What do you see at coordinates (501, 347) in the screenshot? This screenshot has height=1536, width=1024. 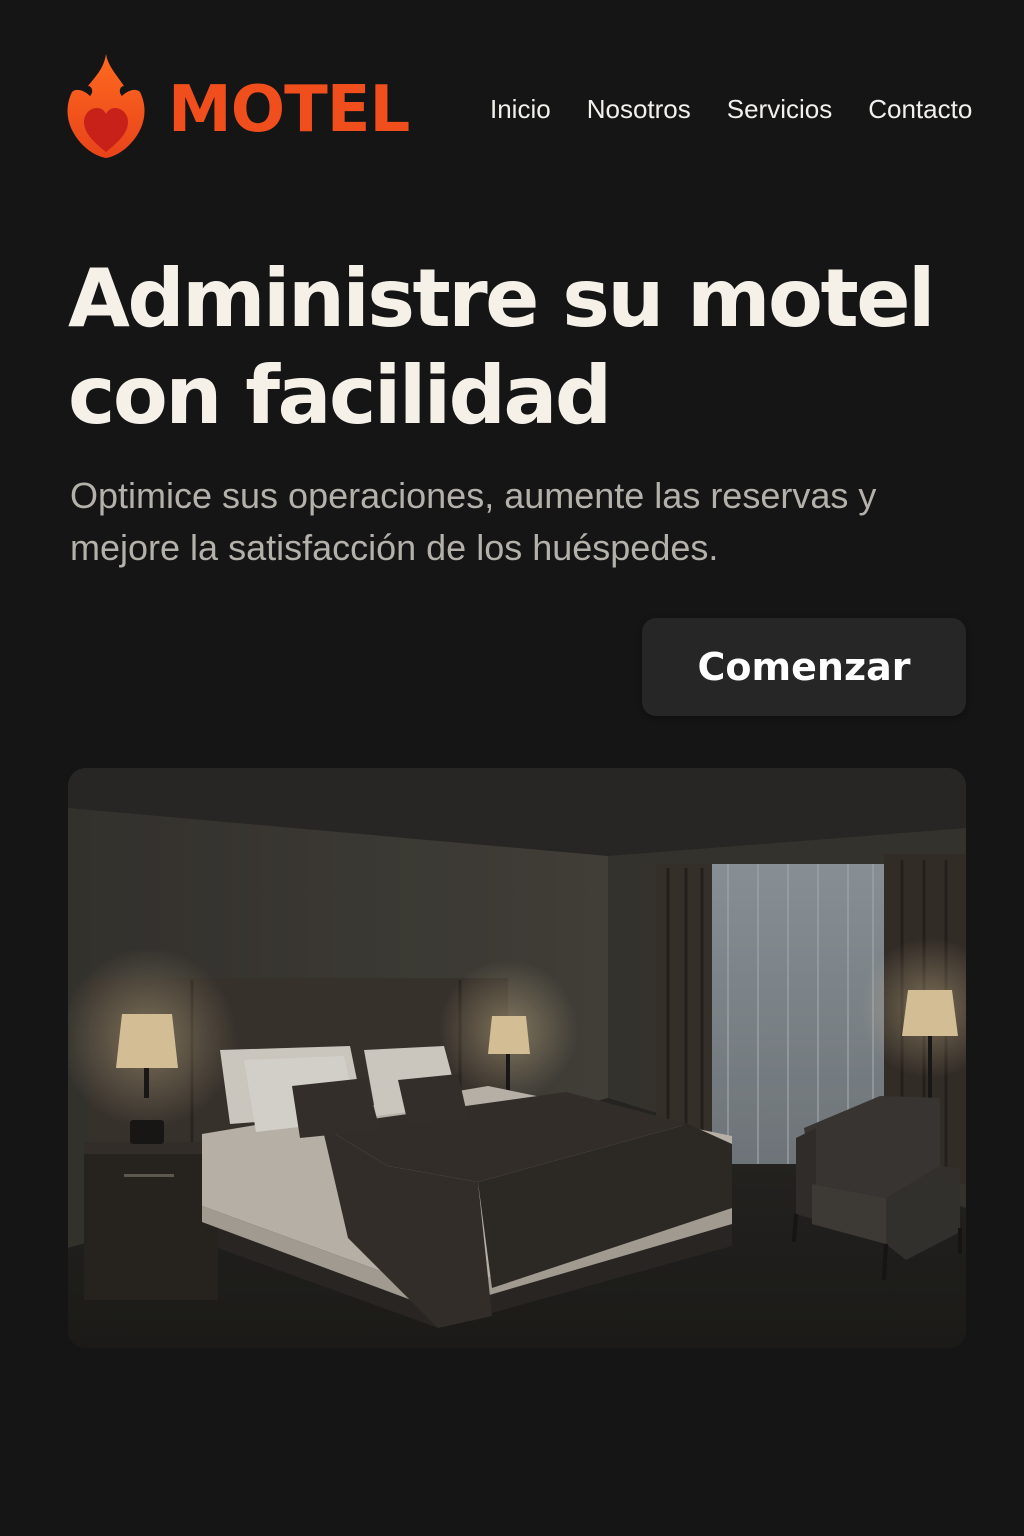 I see `hero-title: Administre su motel con facilidad` at bounding box center [501, 347].